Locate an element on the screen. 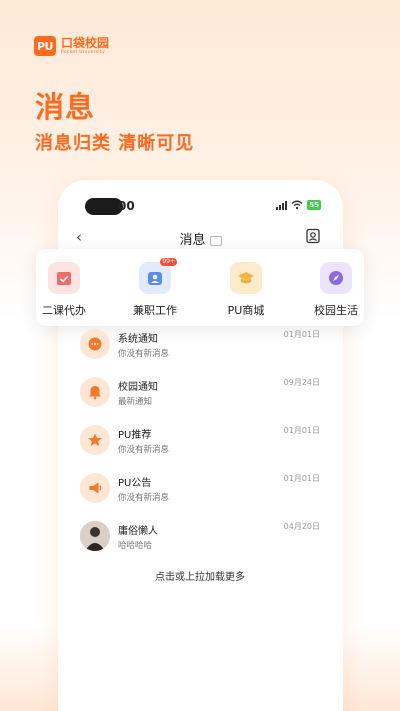 The image size is (400, 711). category-part-time: 99+ 兼职工作 is located at coordinates (155, 288).